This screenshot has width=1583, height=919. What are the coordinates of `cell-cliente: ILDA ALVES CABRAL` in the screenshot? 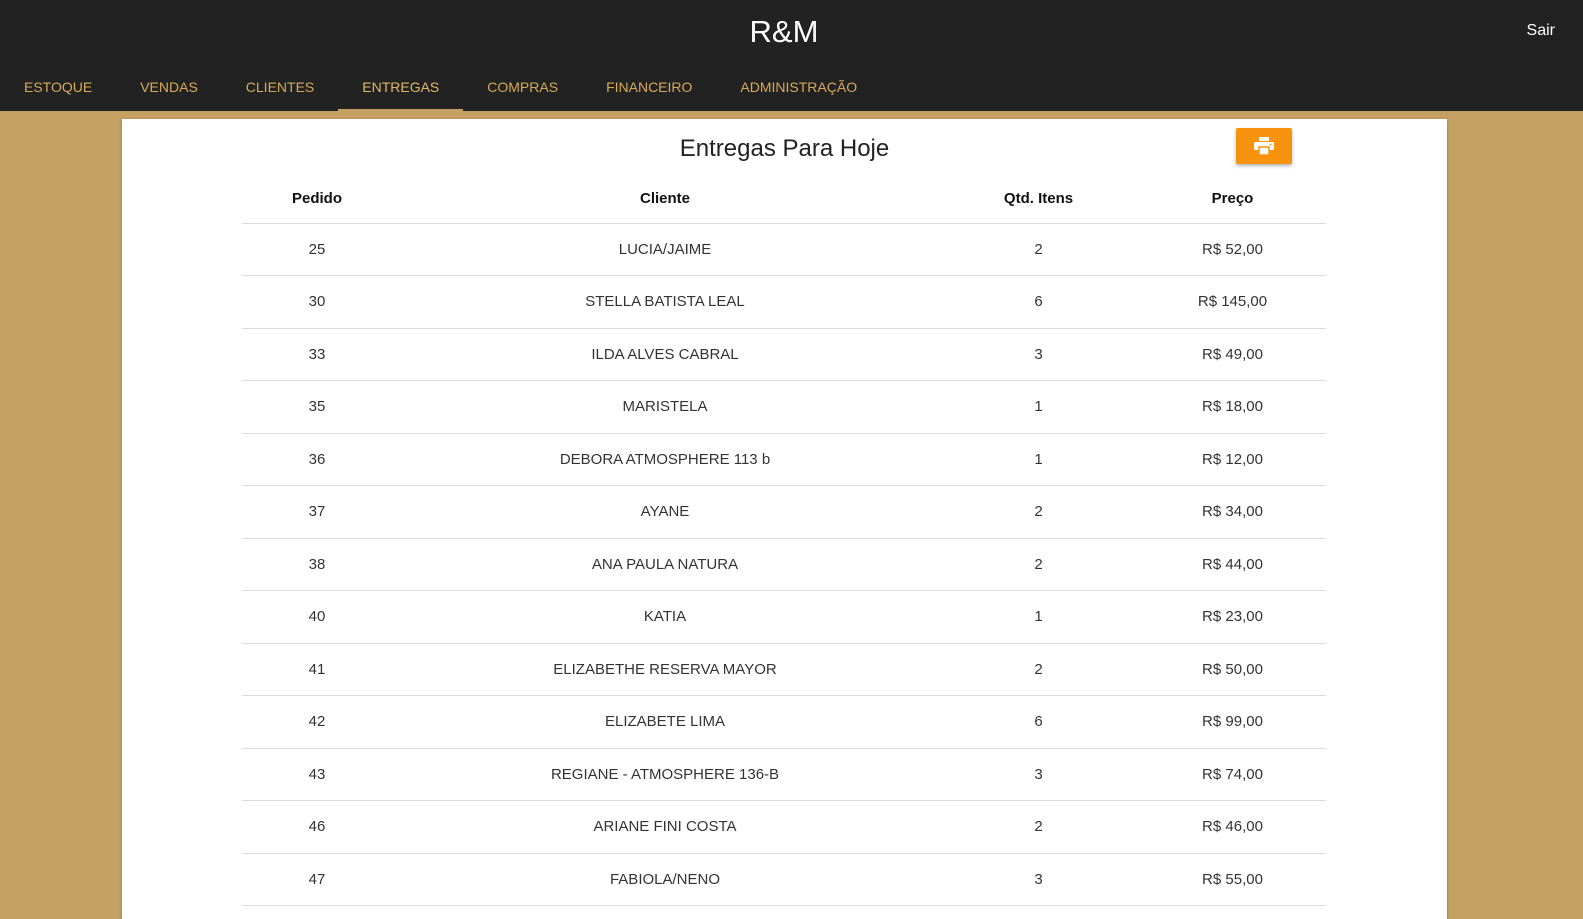 It's located at (665, 354).